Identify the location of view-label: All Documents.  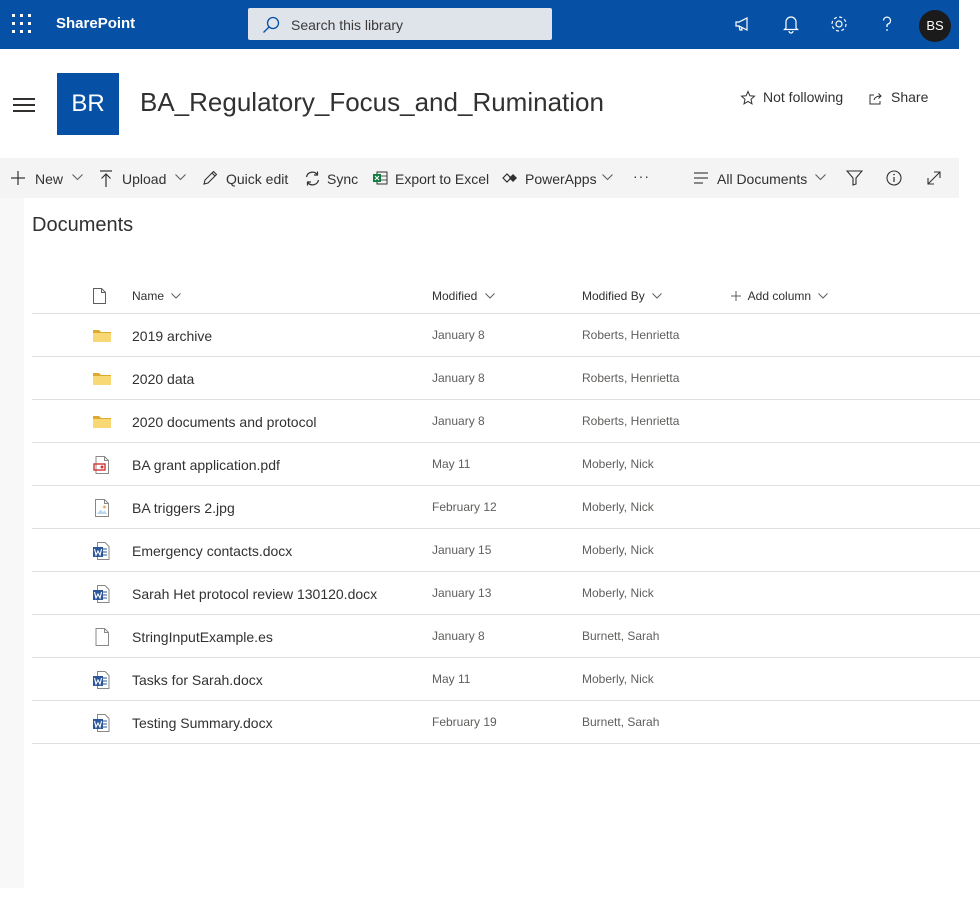
(762, 179).